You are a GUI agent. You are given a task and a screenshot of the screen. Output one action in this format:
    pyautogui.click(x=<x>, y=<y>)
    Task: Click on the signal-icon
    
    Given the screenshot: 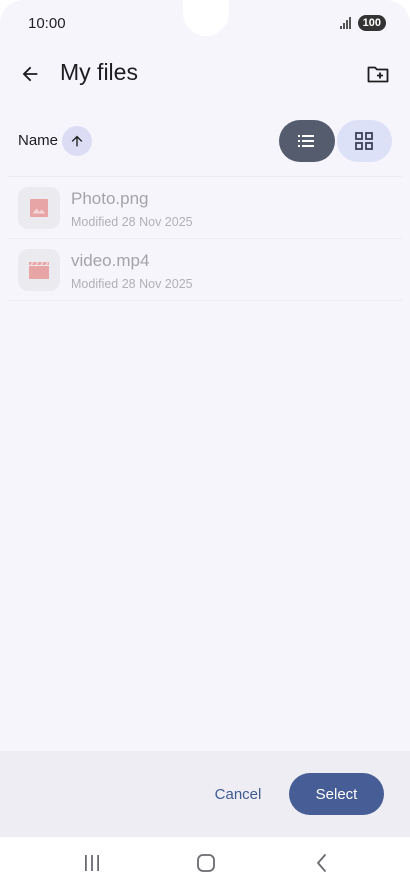 What is the action you would take?
    pyautogui.click(x=346, y=23)
    